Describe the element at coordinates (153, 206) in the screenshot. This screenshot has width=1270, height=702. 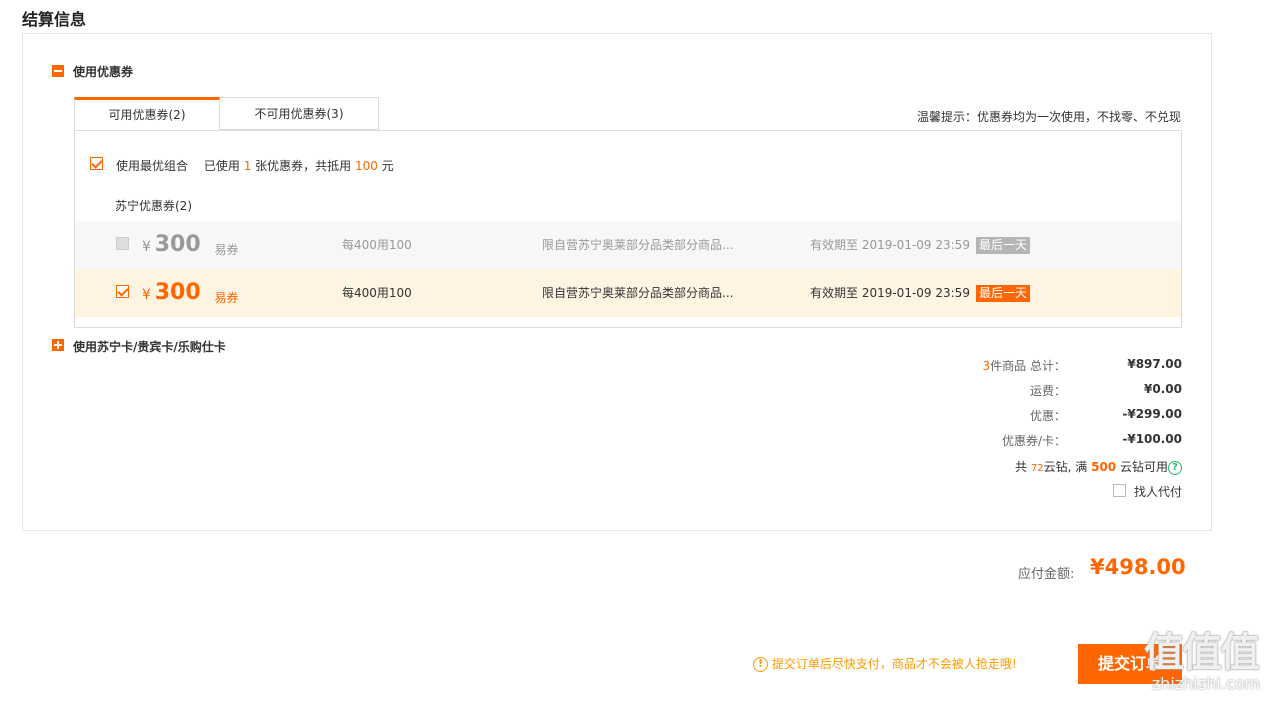
I see `coupon-group-label: 苏宁优惠券(2)` at that location.